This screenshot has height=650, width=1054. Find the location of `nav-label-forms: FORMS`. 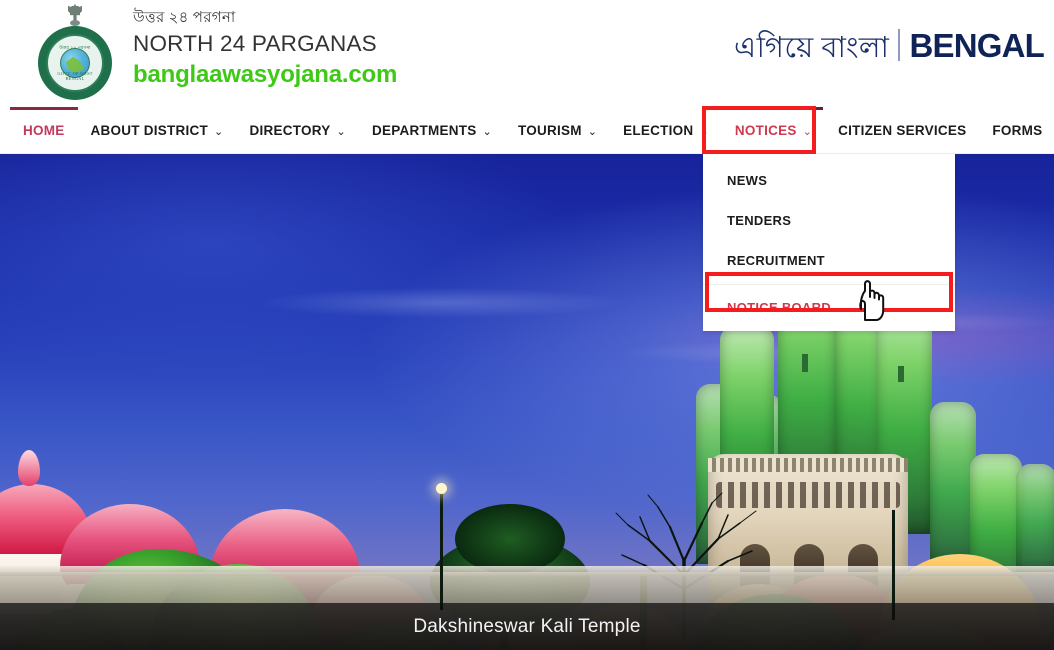

nav-label-forms: FORMS is located at coordinates (1017, 130).